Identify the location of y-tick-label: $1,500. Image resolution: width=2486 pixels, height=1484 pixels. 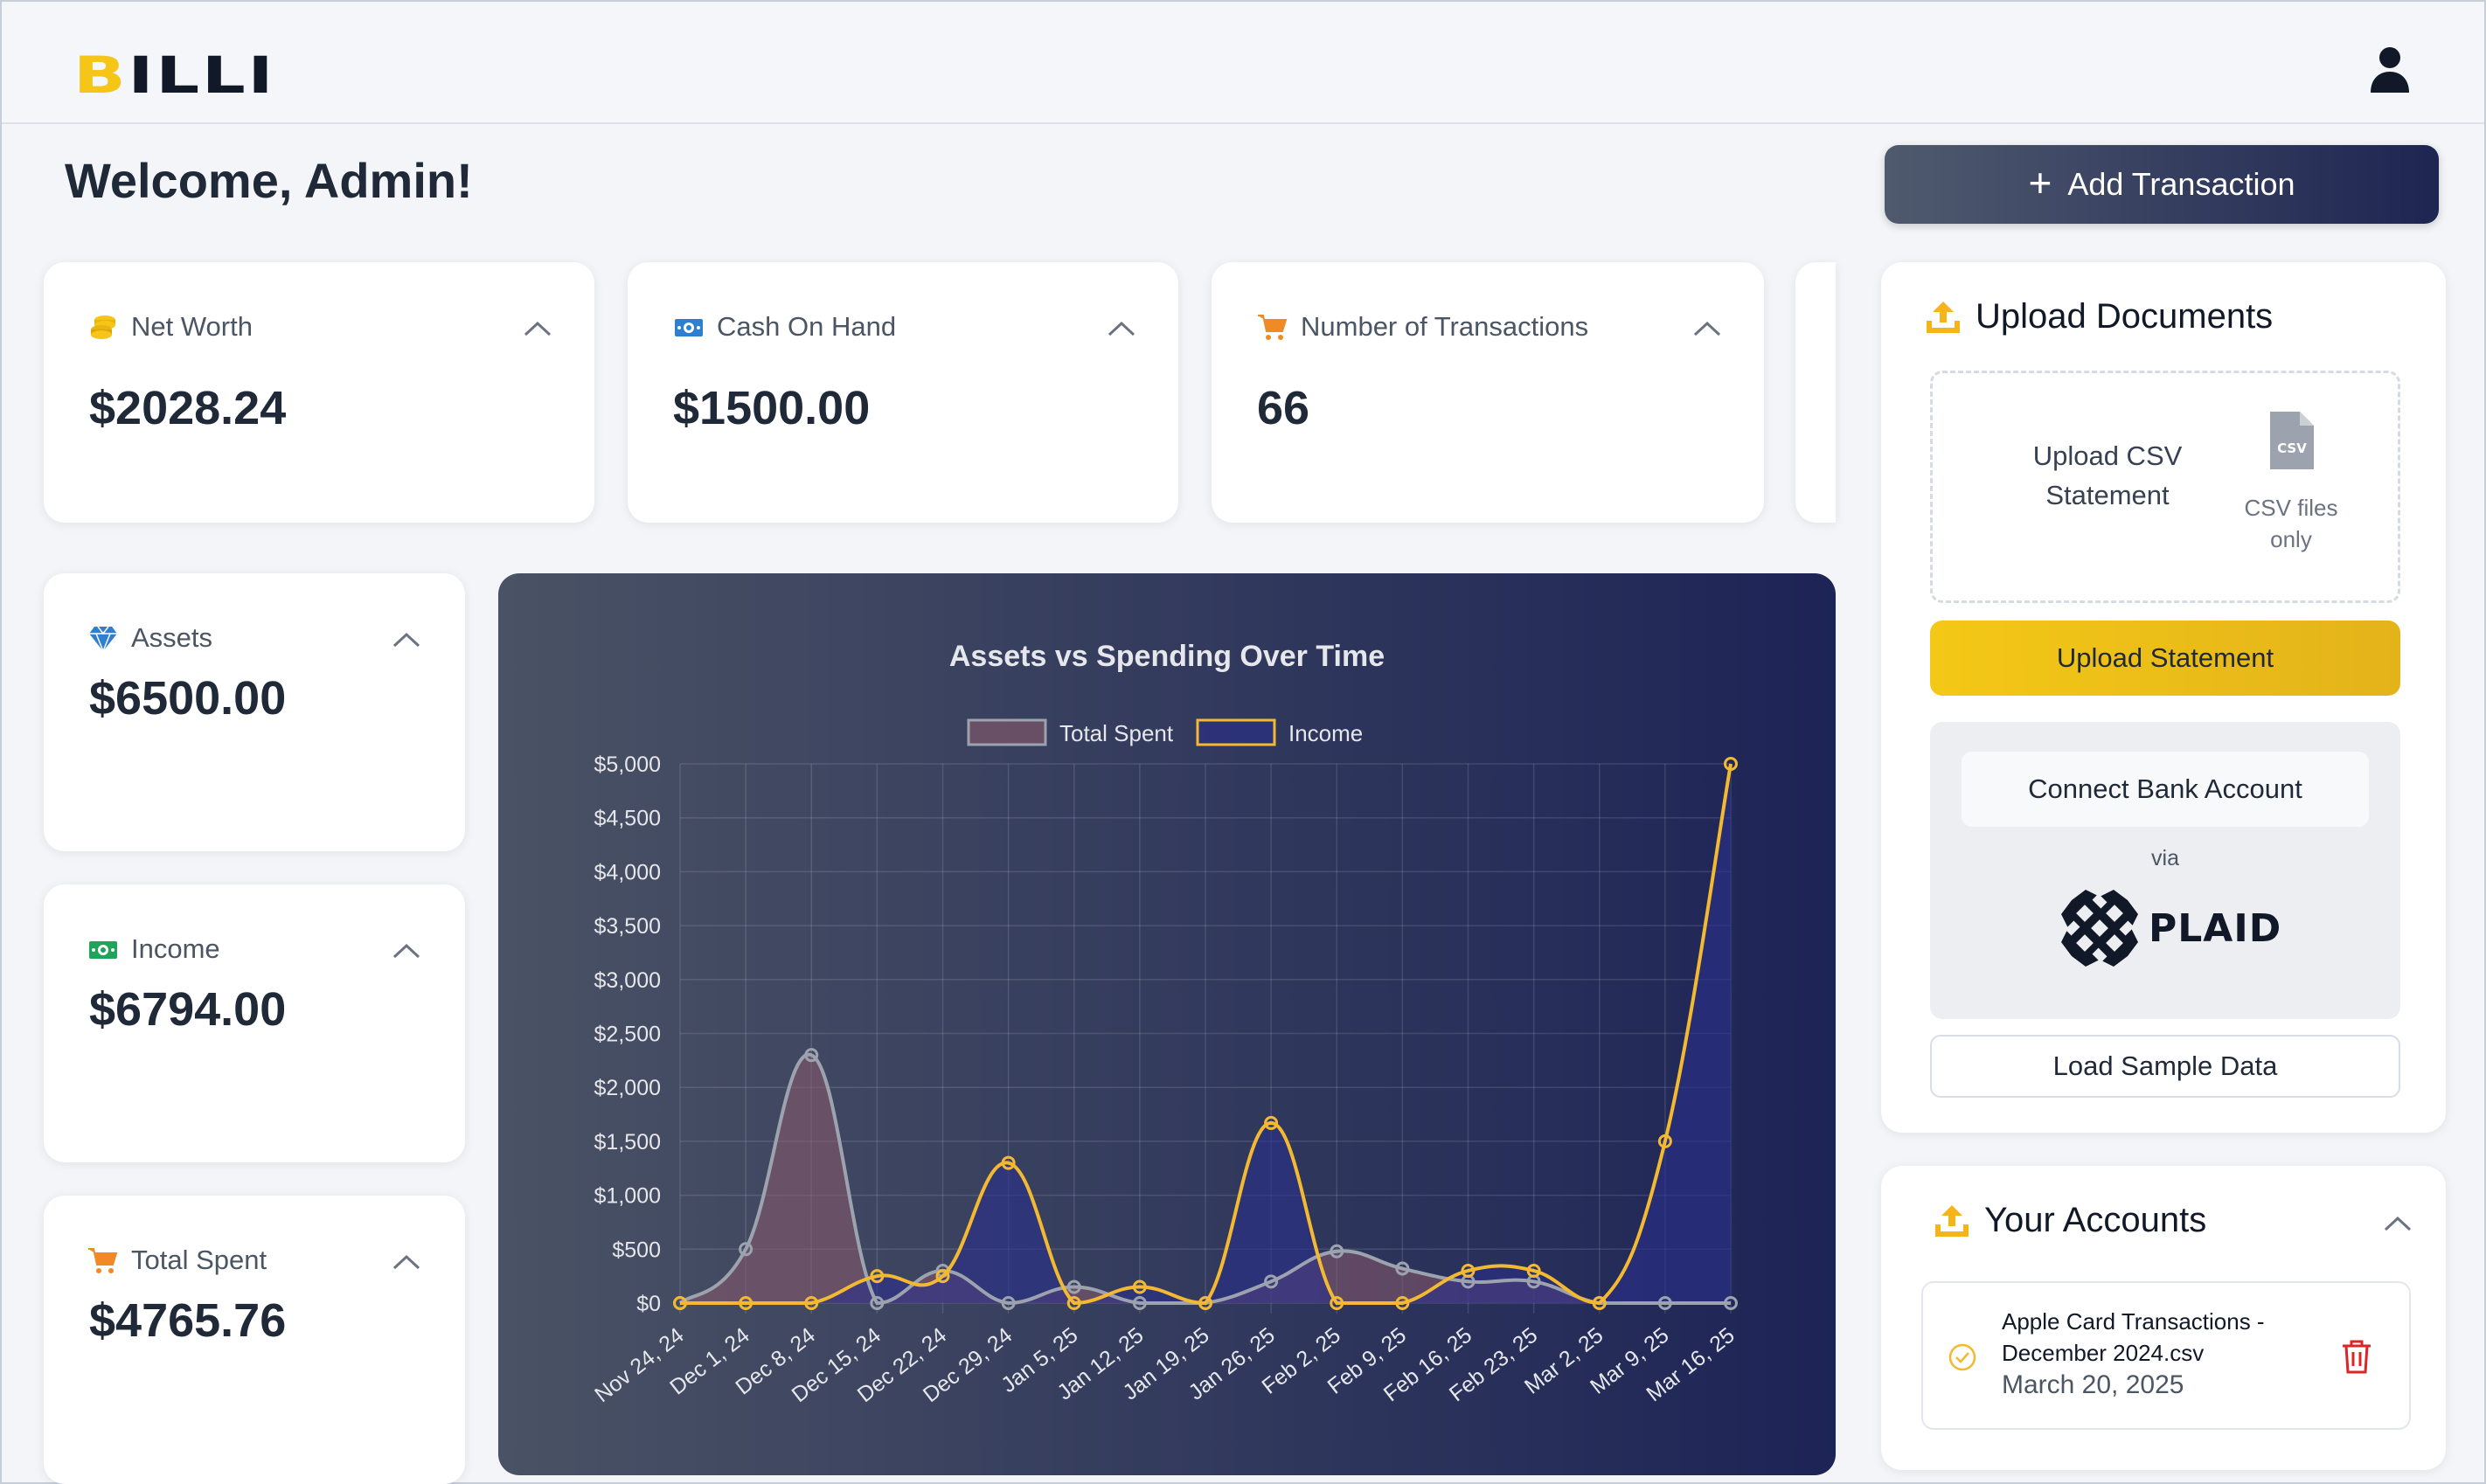
(627, 1142).